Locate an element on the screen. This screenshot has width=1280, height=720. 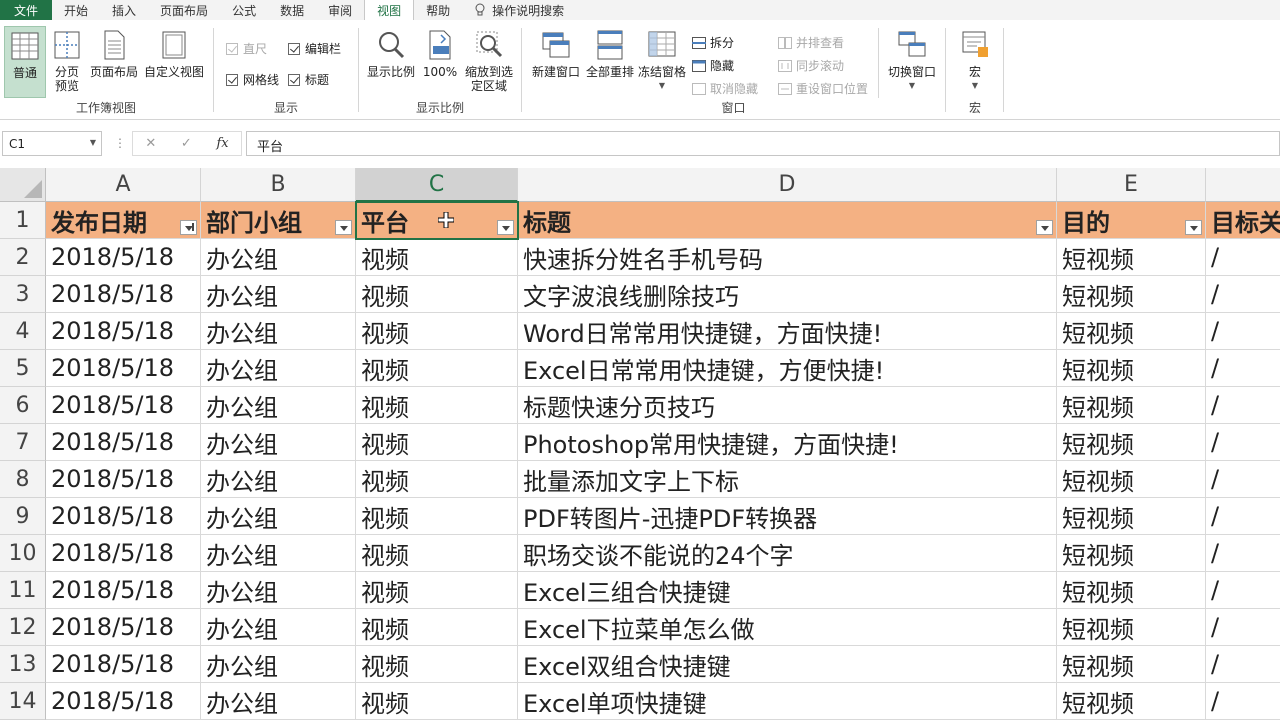
tab-help: 帮助 is located at coordinates (438, 10).